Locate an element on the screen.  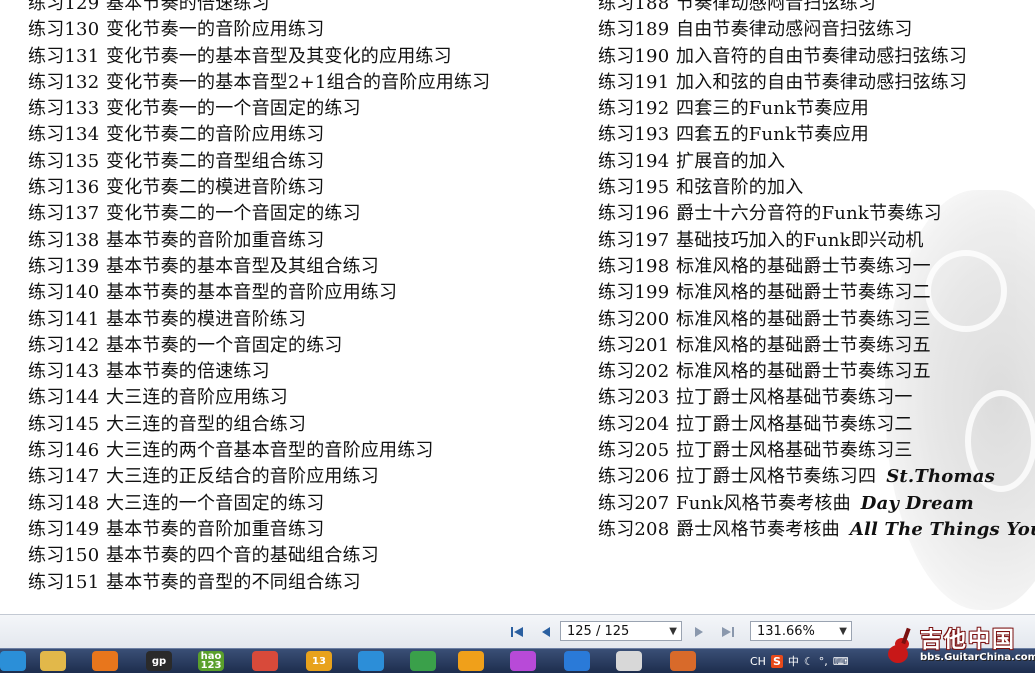
toc-entry: 练习149 基本节奏的音阶加重音练习 is located at coordinates (259, 530).